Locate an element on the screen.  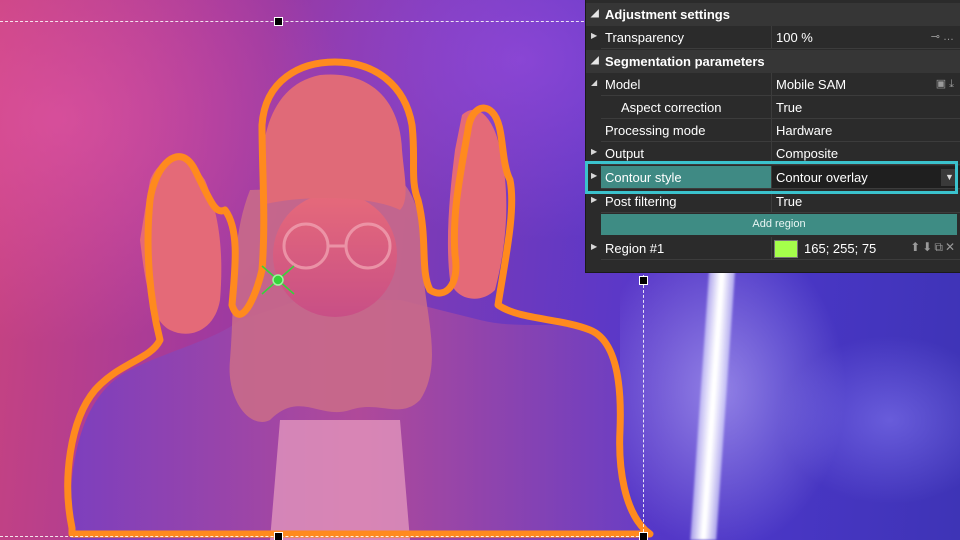
section-adjustment-settings: ◢ Adjustment settings is located at coordinates (773, 14).